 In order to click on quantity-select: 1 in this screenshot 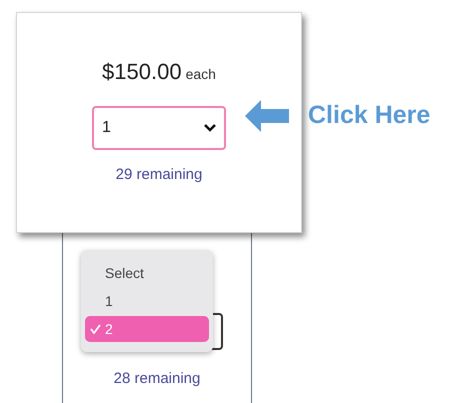, I will do `click(159, 128)`.